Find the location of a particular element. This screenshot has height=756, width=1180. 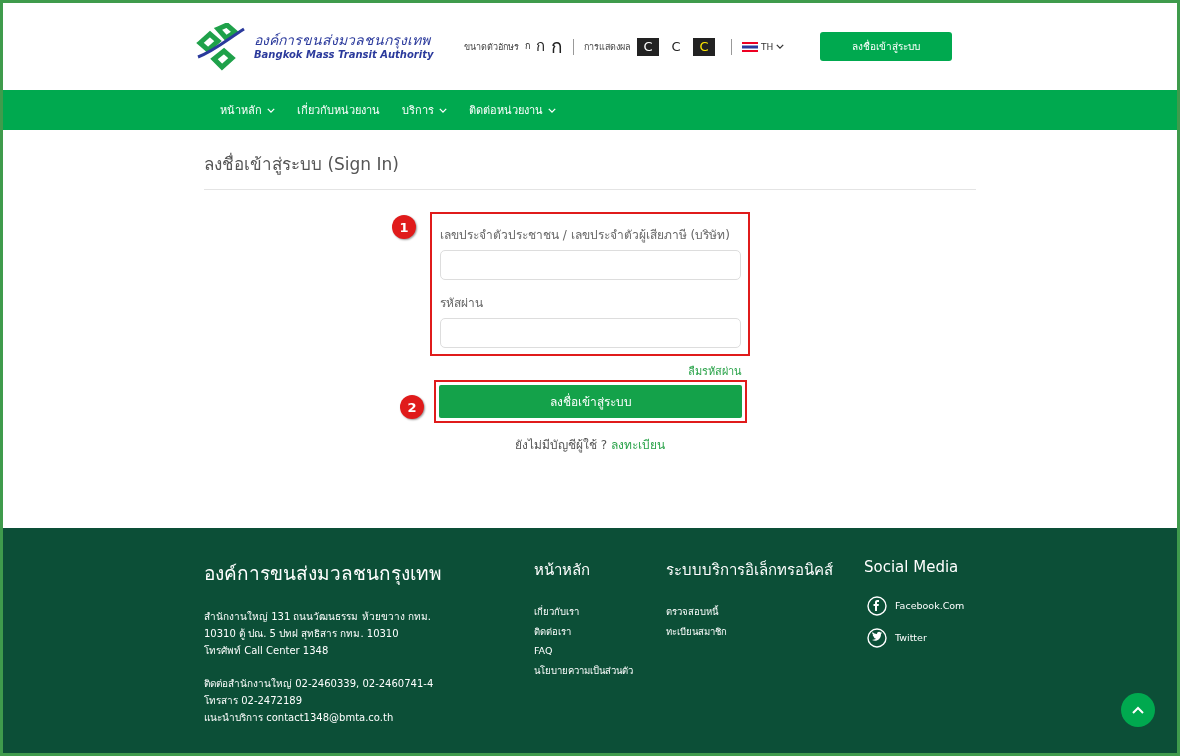

font-size-label: ขนาดตัวอักษร is located at coordinates (491, 47).